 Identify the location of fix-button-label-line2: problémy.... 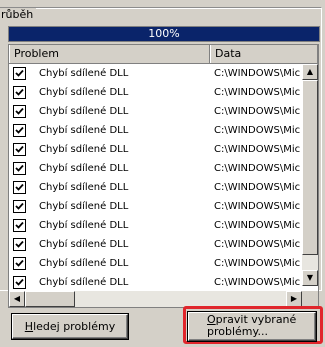
(237, 331).